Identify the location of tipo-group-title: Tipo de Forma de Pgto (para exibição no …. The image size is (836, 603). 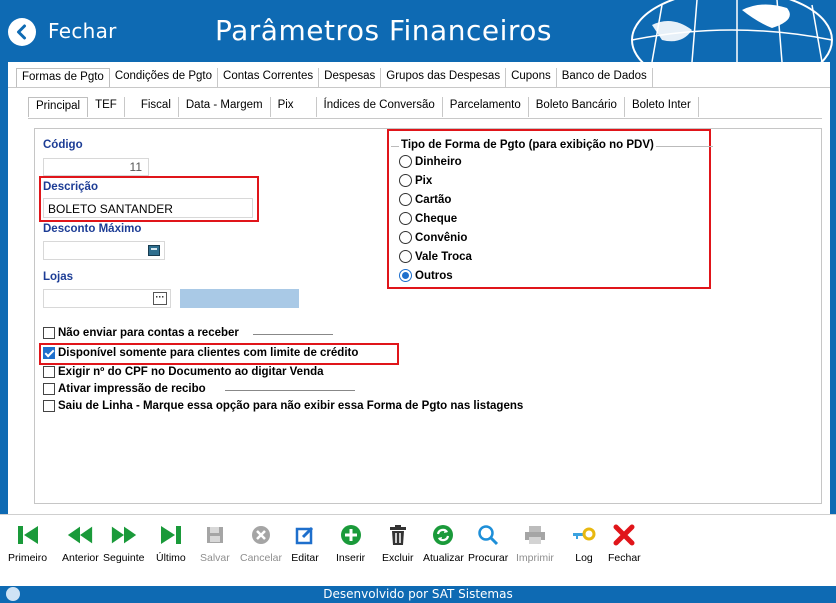
(527, 145).